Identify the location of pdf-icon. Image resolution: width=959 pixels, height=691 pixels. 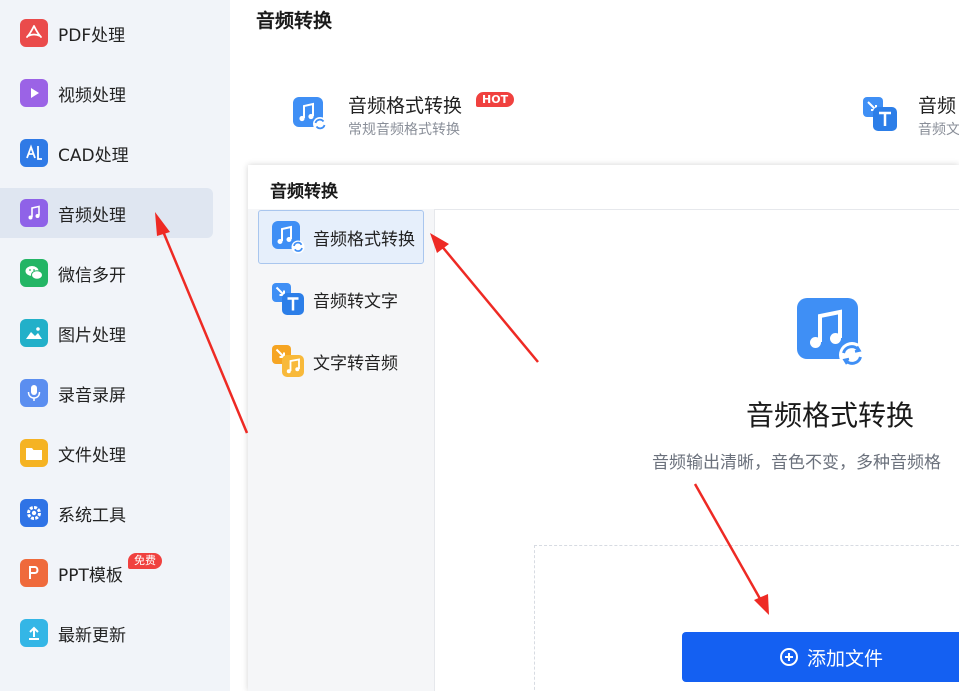
(34, 33).